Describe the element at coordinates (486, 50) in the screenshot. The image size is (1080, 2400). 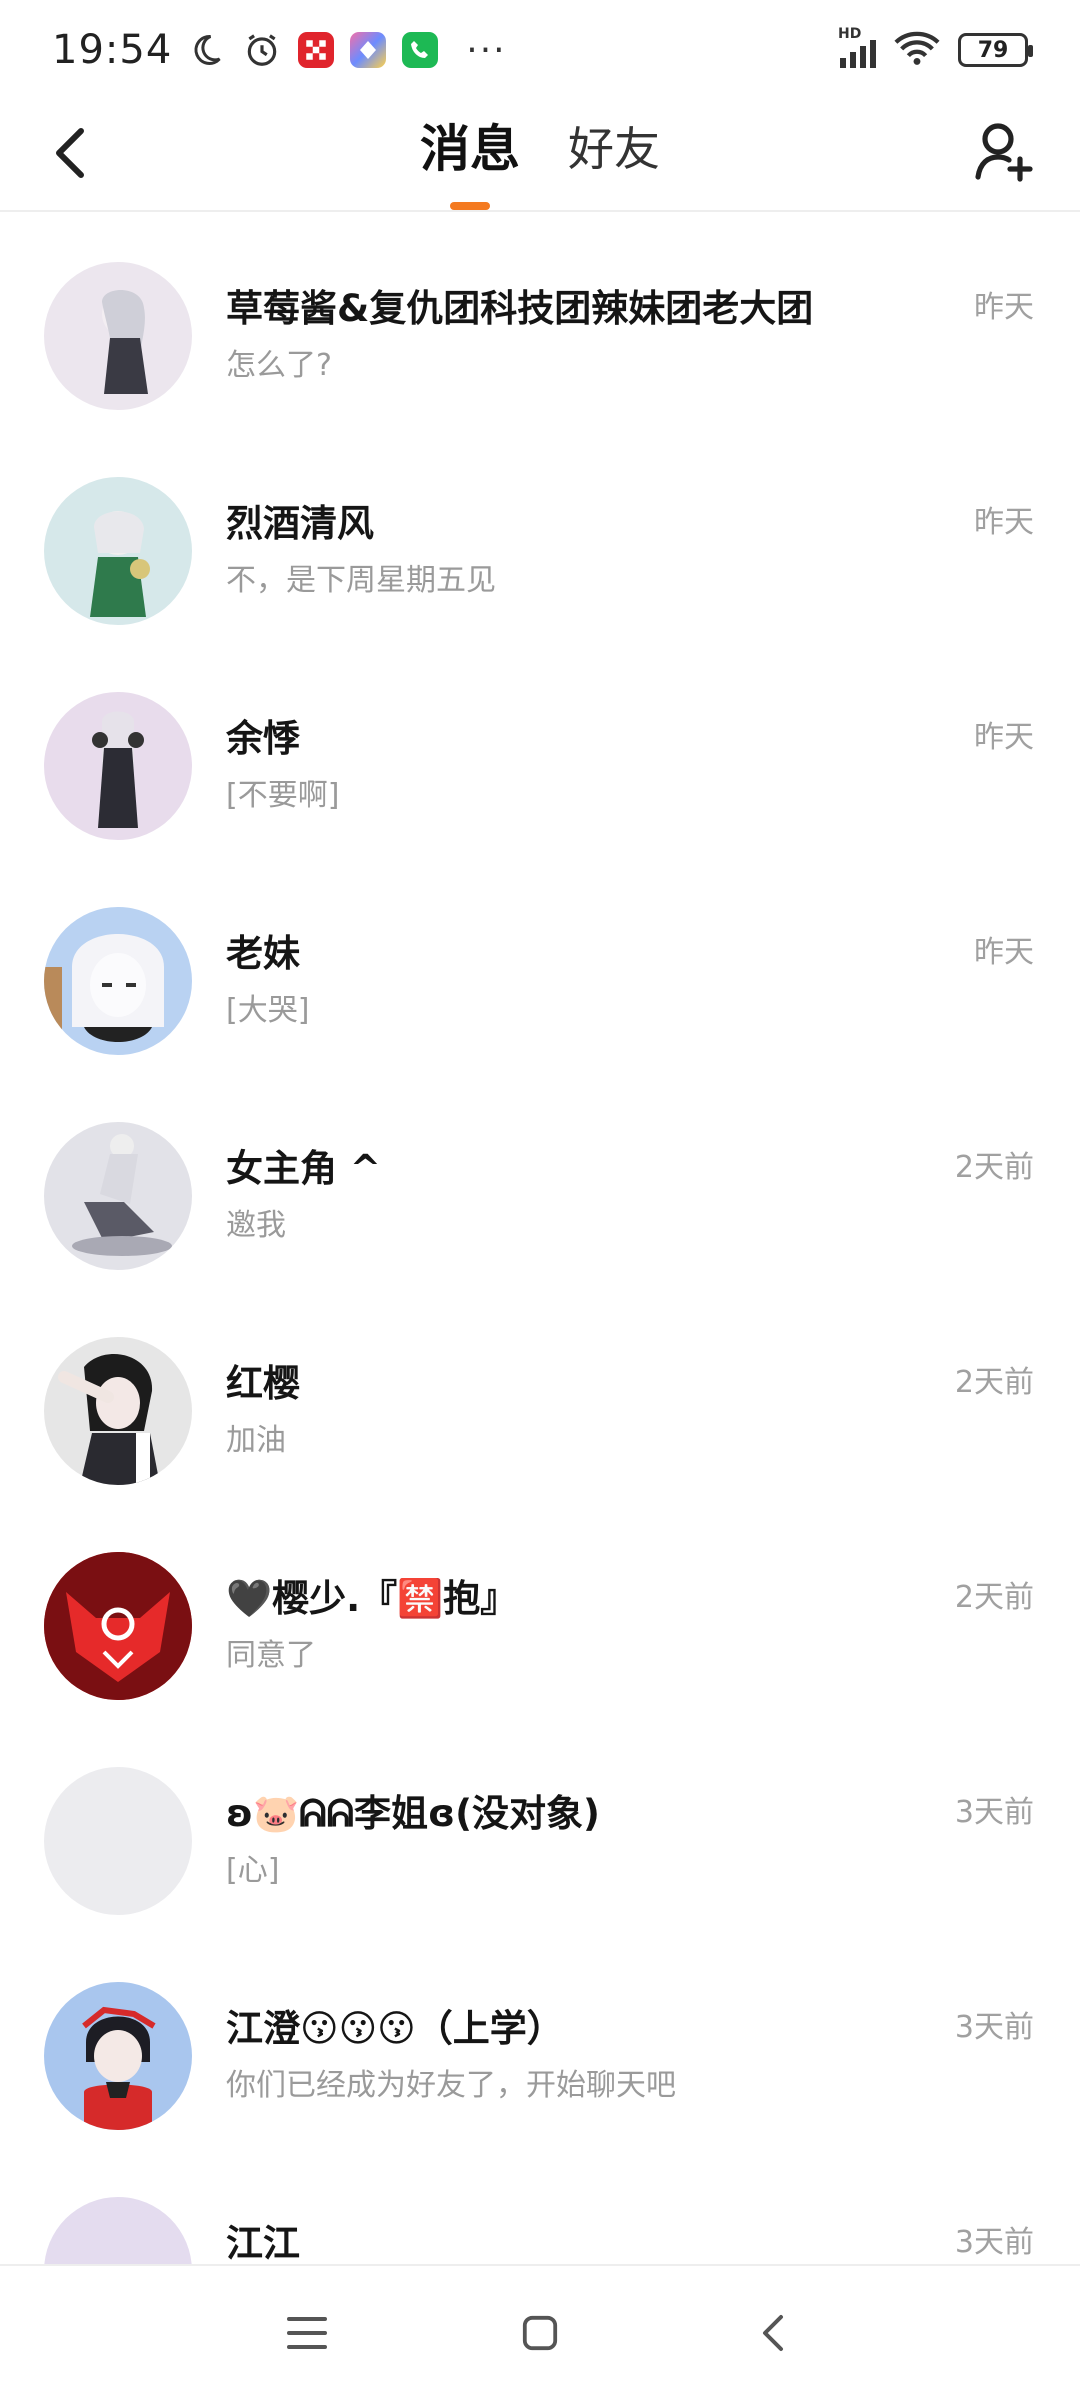
I see `more-notifications-icon: ···` at that location.